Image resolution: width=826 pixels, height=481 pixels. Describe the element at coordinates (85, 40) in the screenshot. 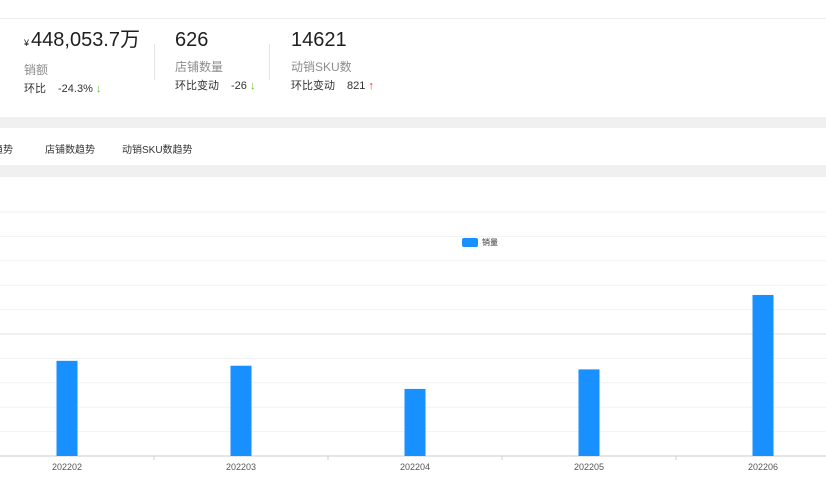

I see `stat-sales-value: 448,053.7万` at that location.